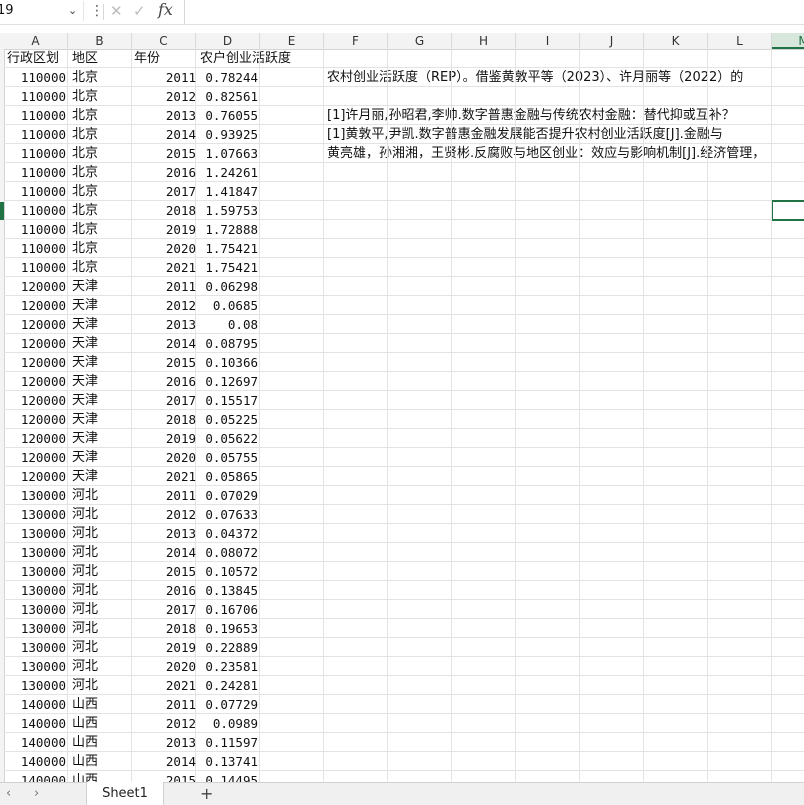  Describe the element at coordinates (420, 41) in the screenshot. I see `column-header-g: G` at that location.